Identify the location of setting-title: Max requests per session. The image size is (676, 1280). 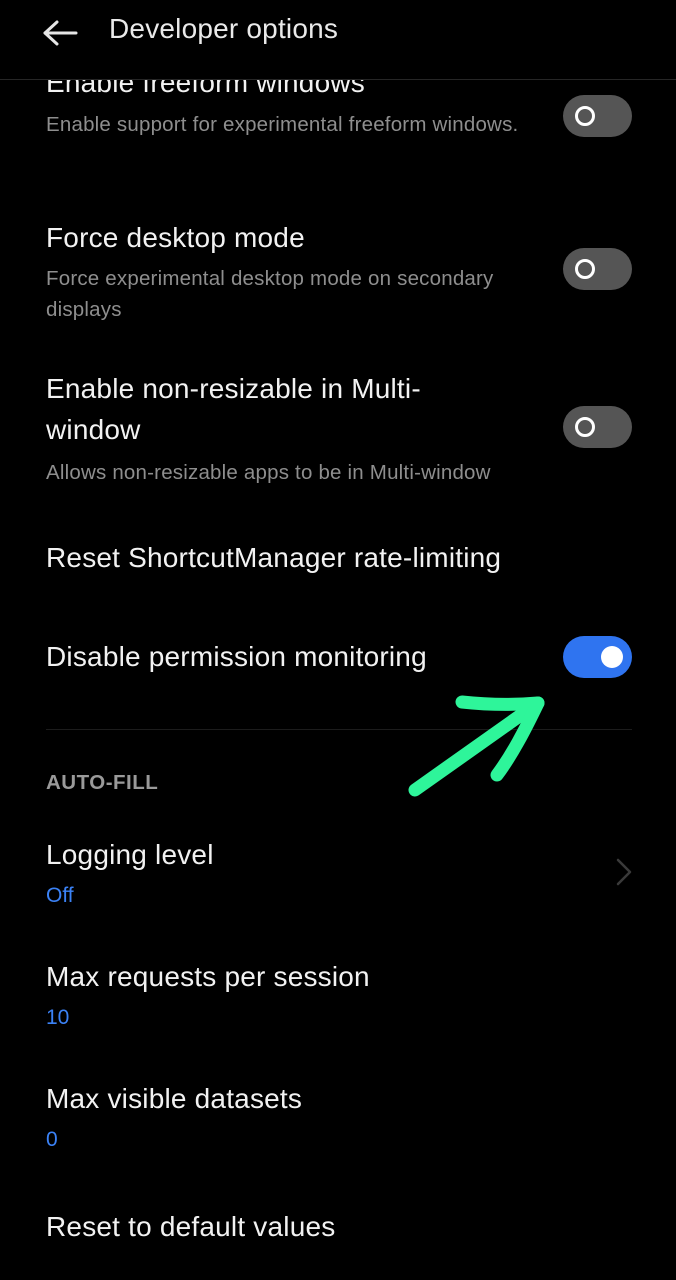
(208, 976).